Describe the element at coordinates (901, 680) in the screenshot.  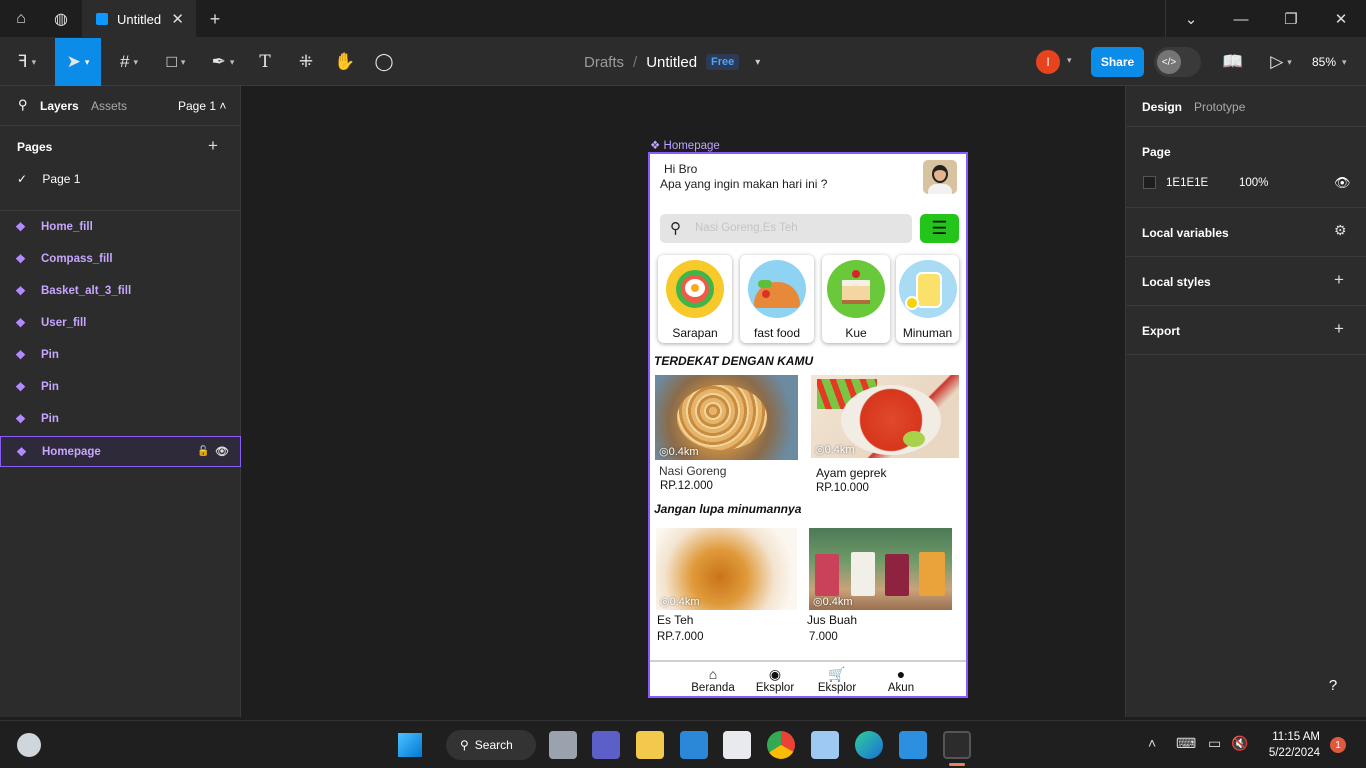
I see `nav-akun: ● Akun` at that location.